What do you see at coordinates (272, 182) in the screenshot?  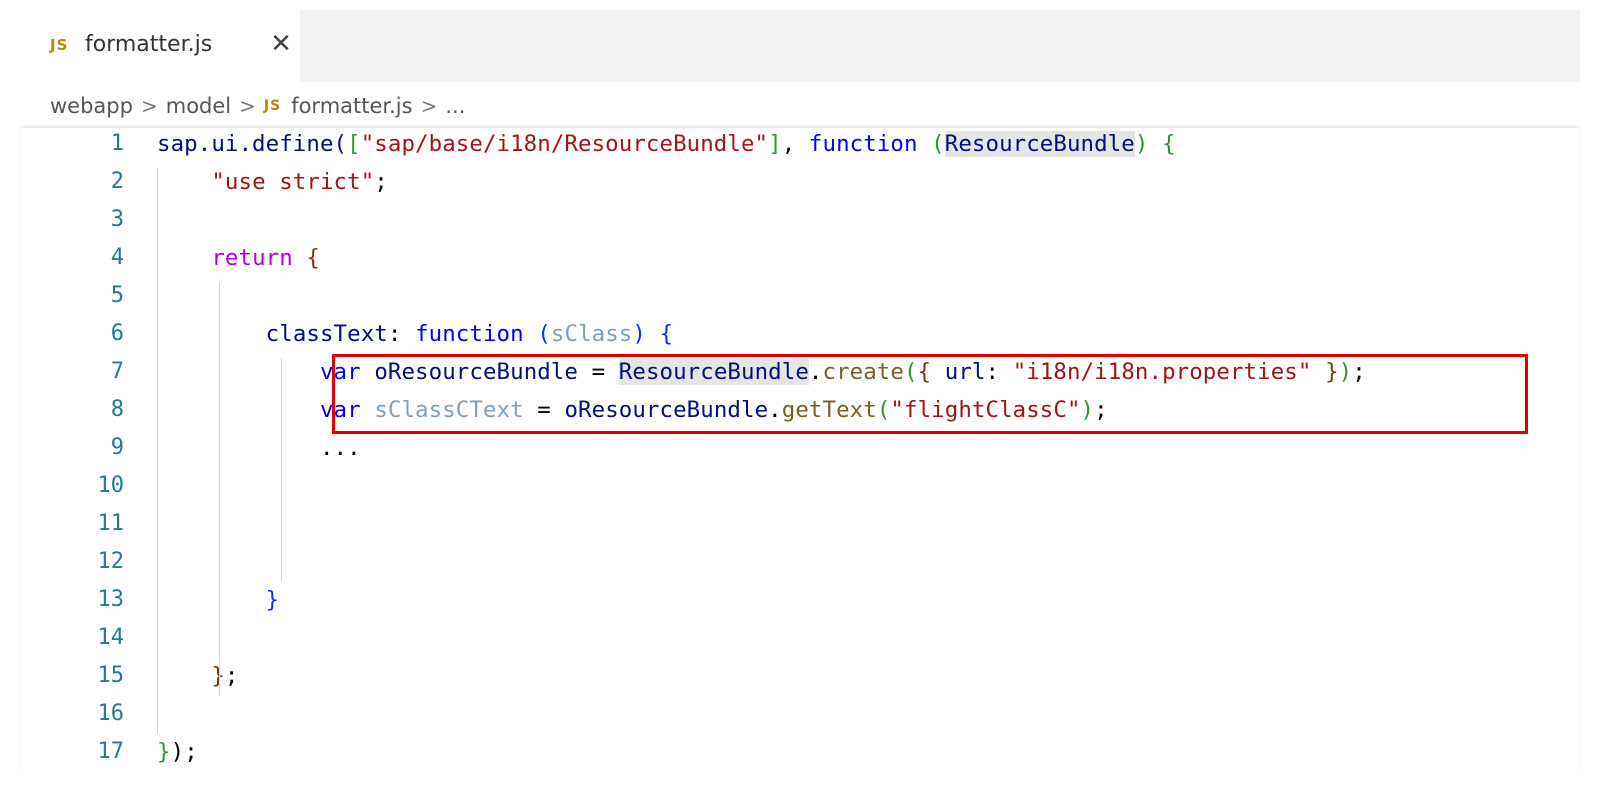 I see `code-text: "use strict";` at bounding box center [272, 182].